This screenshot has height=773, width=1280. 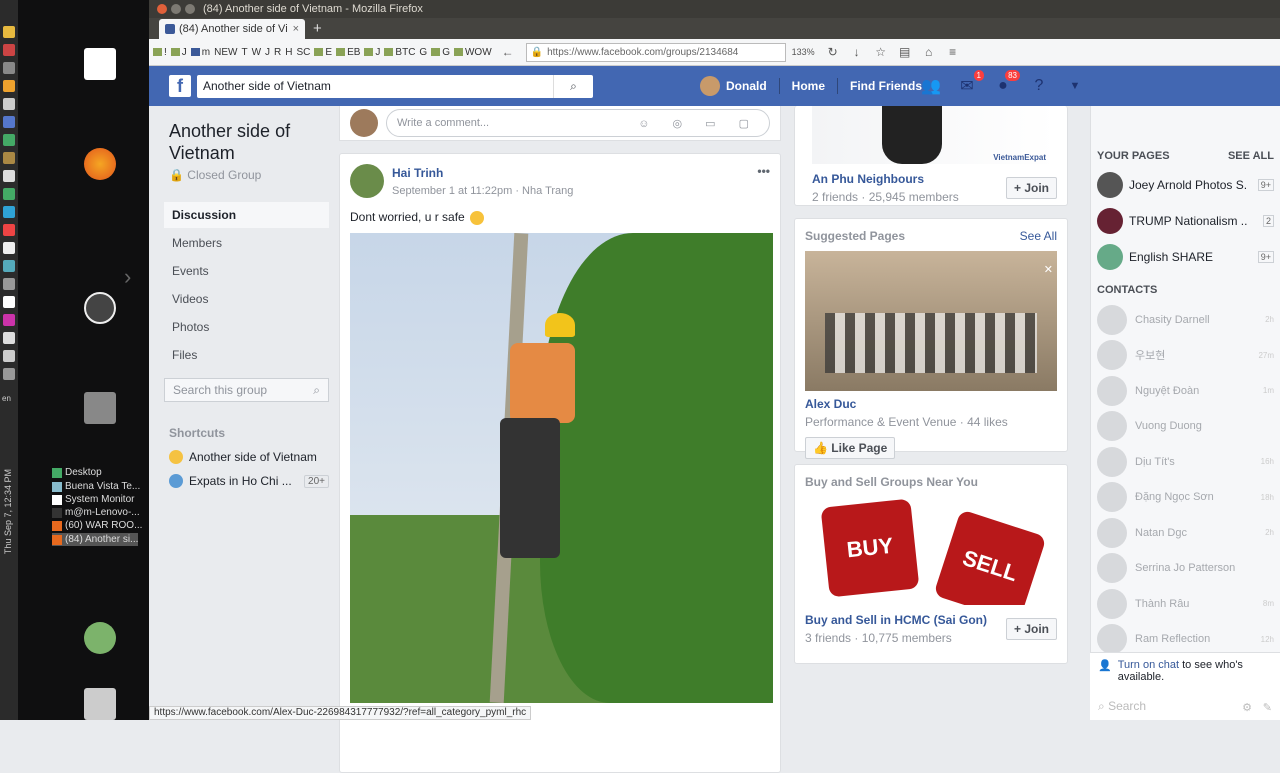 I want to click on minimize-button, so click(x=176, y=9).